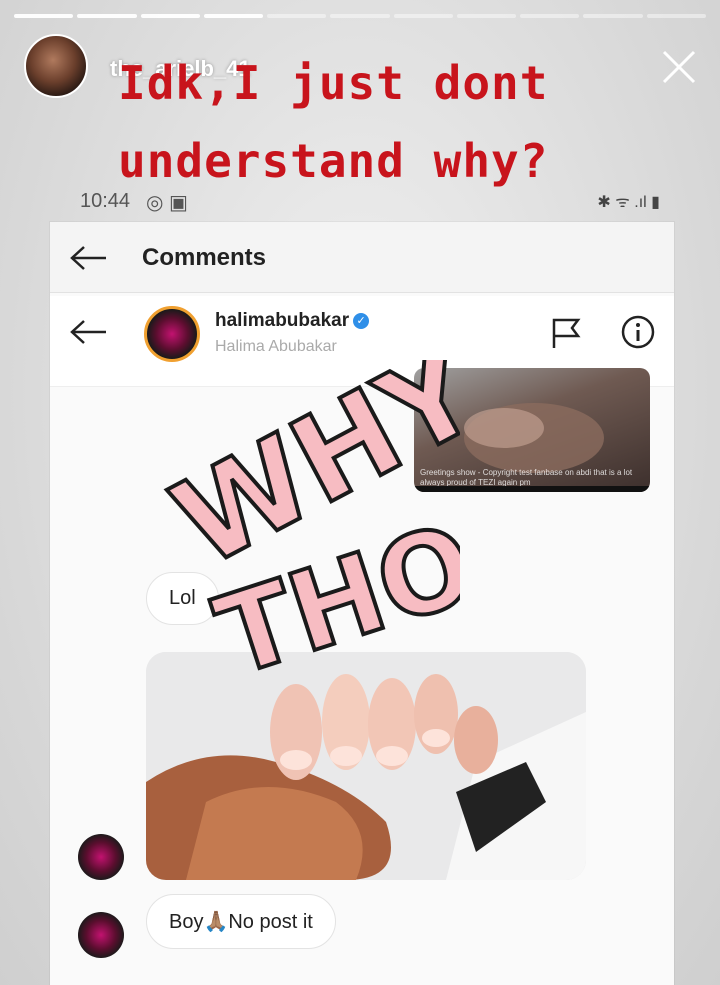 The width and height of the screenshot is (720, 985). I want to click on user-username: halimabubakar ✓, so click(292, 321).